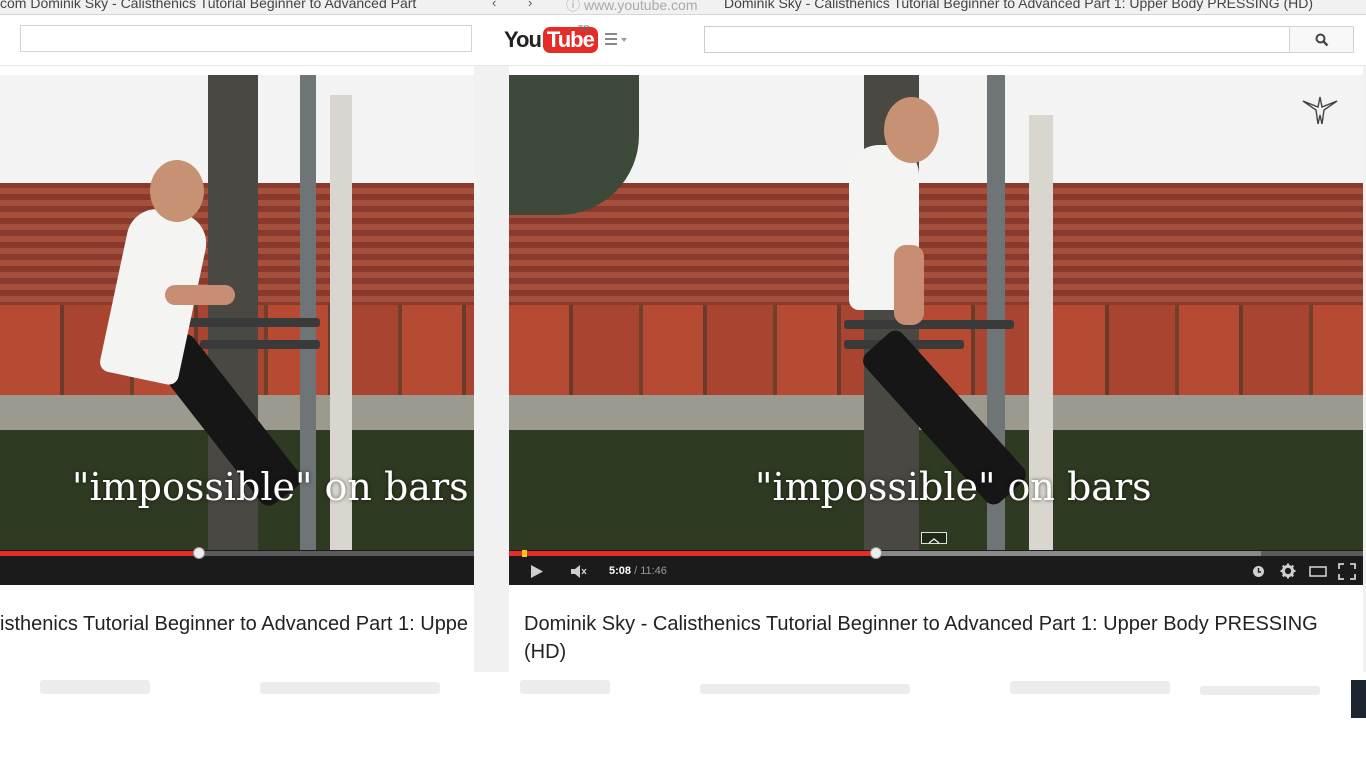  I want to click on search-icon, so click(1321, 39).